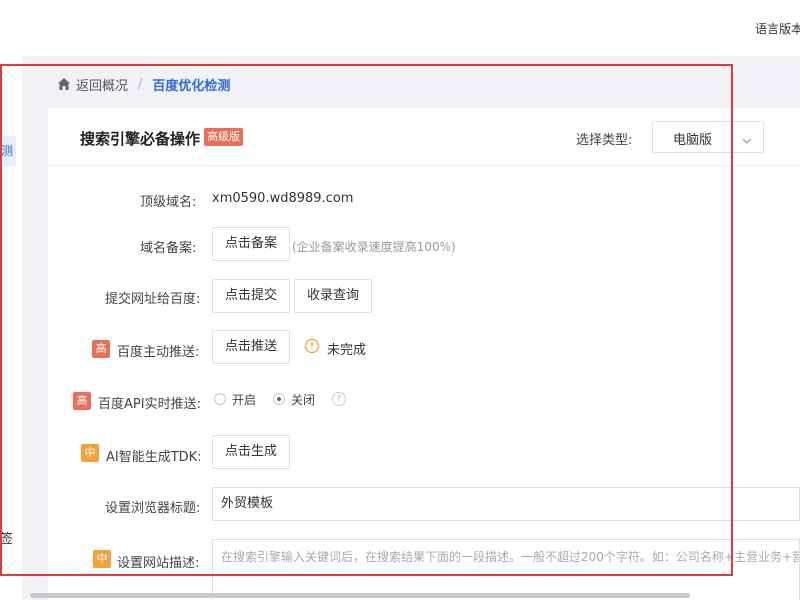 The image size is (800, 600). What do you see at coordinates (251, 244) in the screenshot?
I see `icp-button: 点击备案` at bounding box center [251, 244].